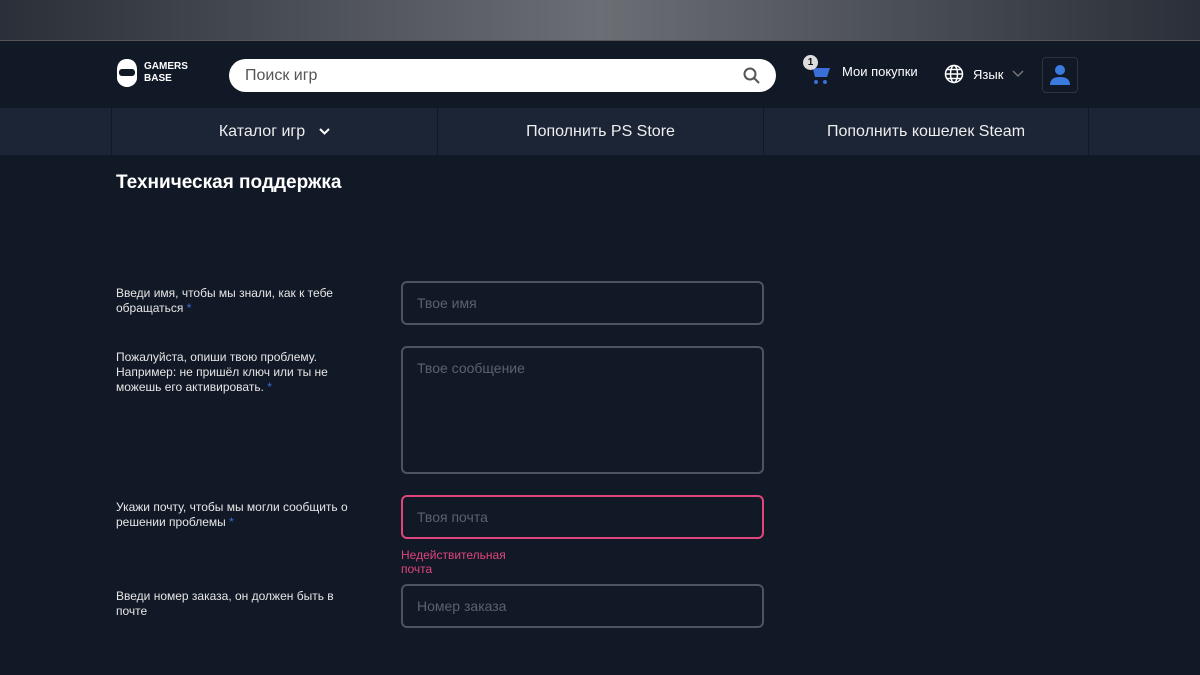 The width and height of the screenshot is (1200, 675). I want to click on nav-label: Каталог игр, so click(262, 131).